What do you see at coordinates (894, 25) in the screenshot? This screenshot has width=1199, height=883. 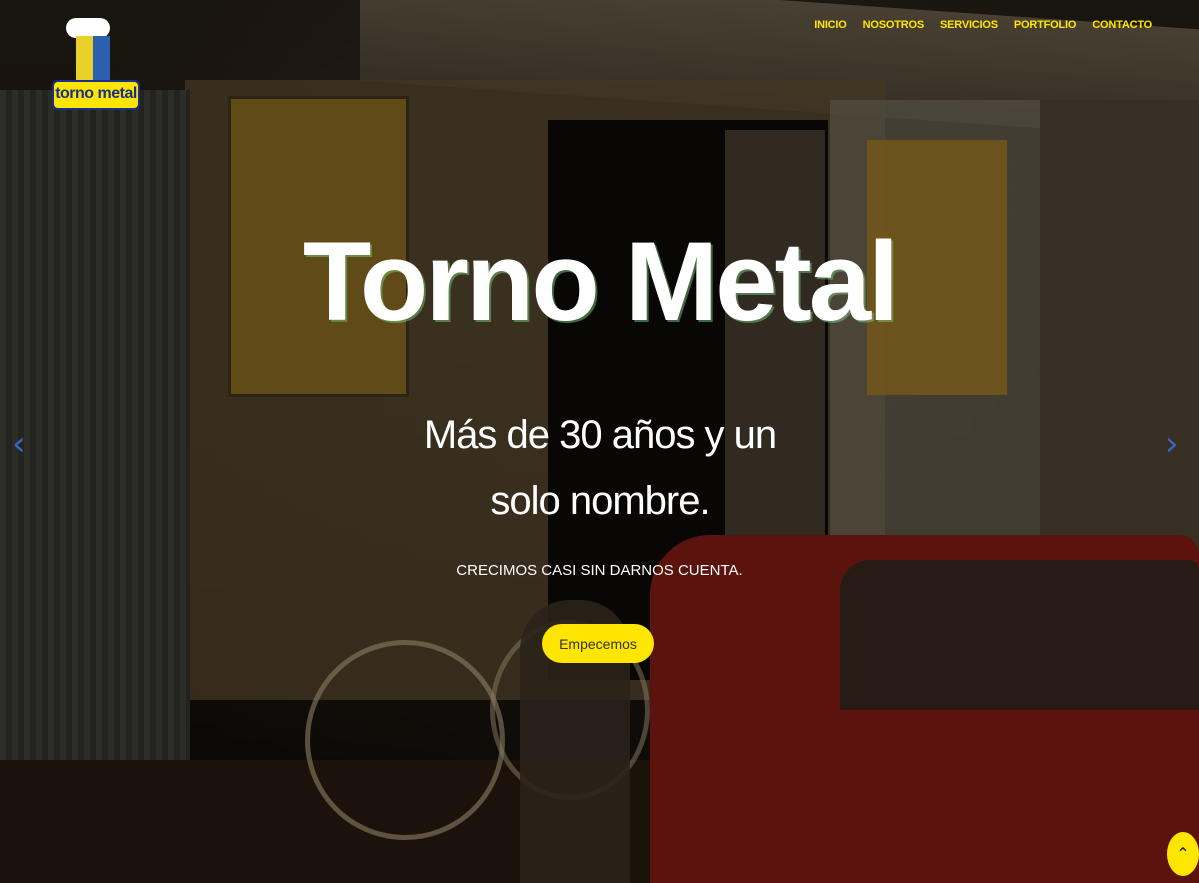 I see `nav-item-nosotros: NOSOTROS` at bounding box center [894, 25].